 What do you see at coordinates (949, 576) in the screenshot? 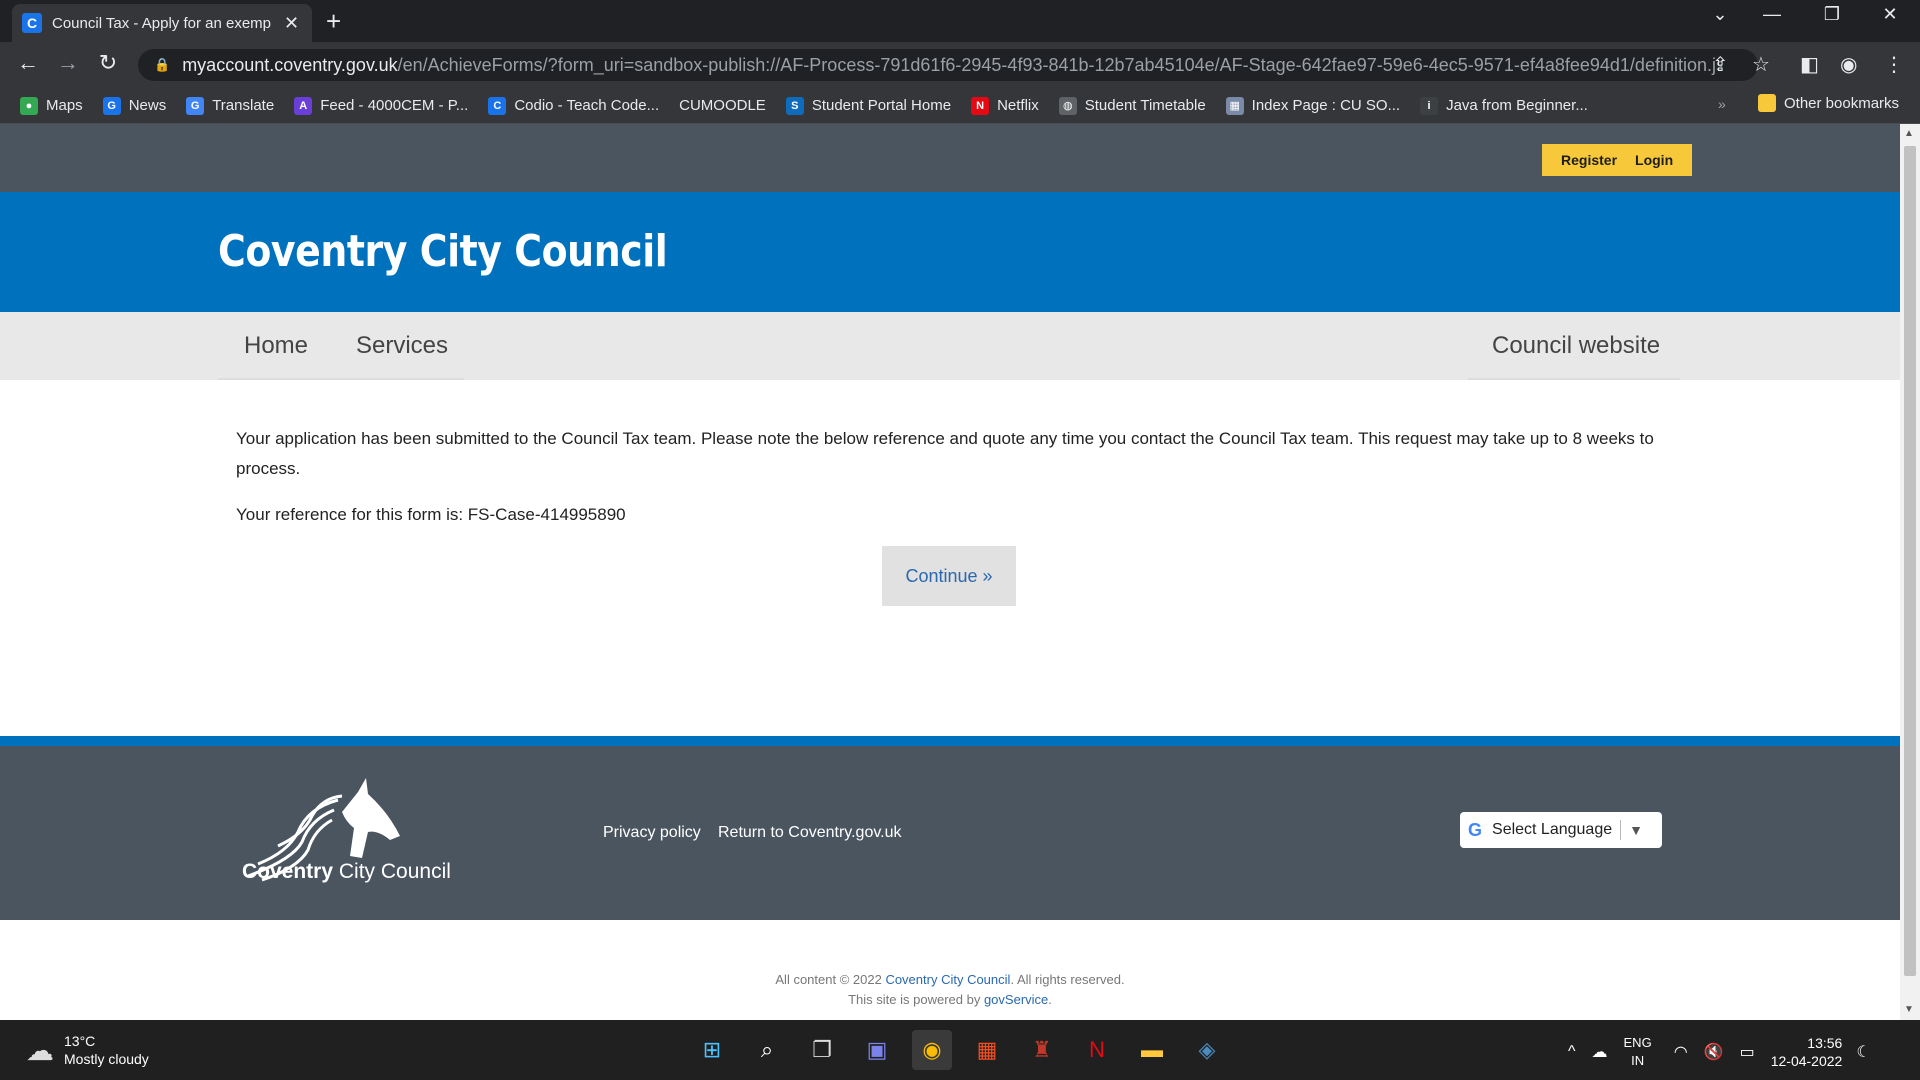
I see `continue-button: Continue »` at bounding box center [949, 576].